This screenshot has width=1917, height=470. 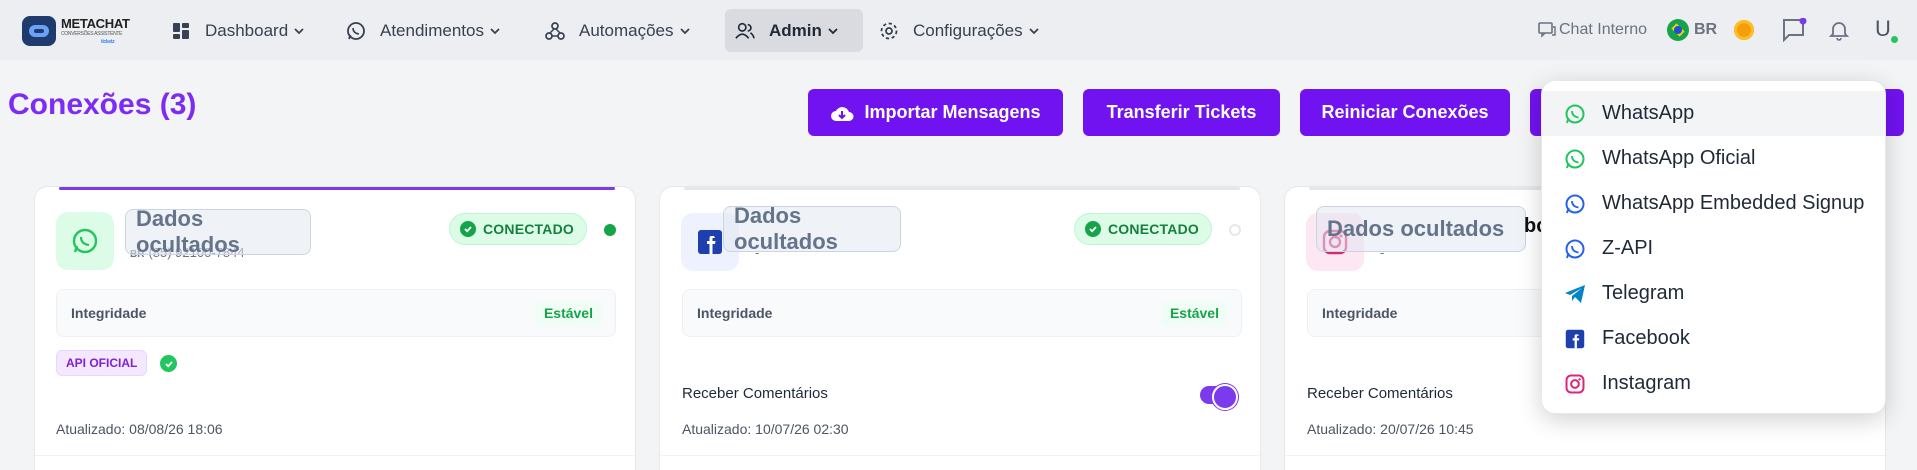 What do you see at coordinates (626, 30) in the screenshot?
I see `nav-automacoes-label: Automações` at bounding box center [626, 30].